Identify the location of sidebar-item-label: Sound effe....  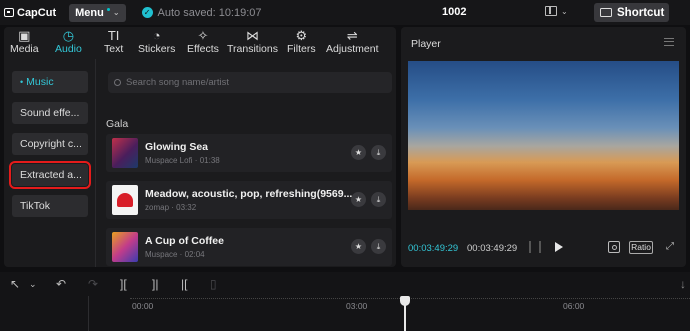
(50, 113).